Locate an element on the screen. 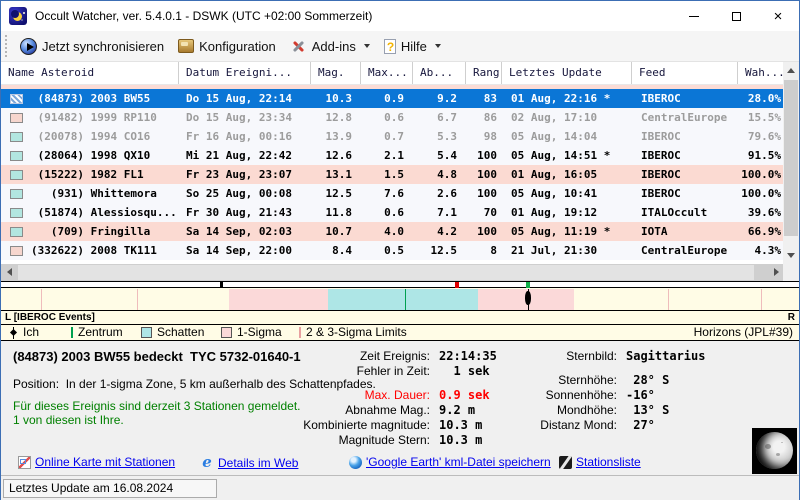 The width and height of the screenshot is (800, 500). google-earth-icon is located at coordinates (355, 462).